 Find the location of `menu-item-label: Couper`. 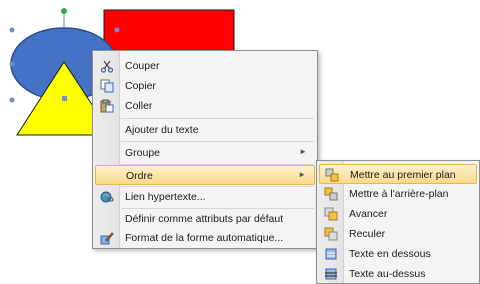

menu-item-label: Couper is located at coordinates (142, 66).